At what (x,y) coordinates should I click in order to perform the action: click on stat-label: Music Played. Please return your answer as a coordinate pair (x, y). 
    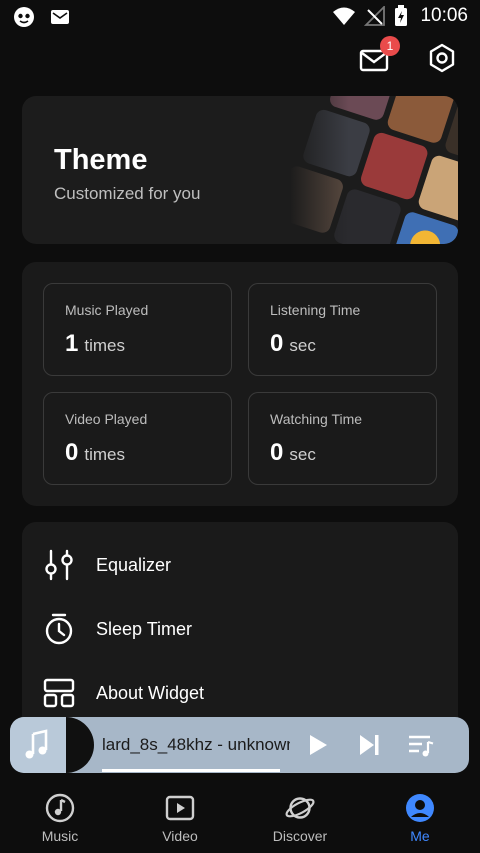
    Looking at the image, I should click on (107, 310).